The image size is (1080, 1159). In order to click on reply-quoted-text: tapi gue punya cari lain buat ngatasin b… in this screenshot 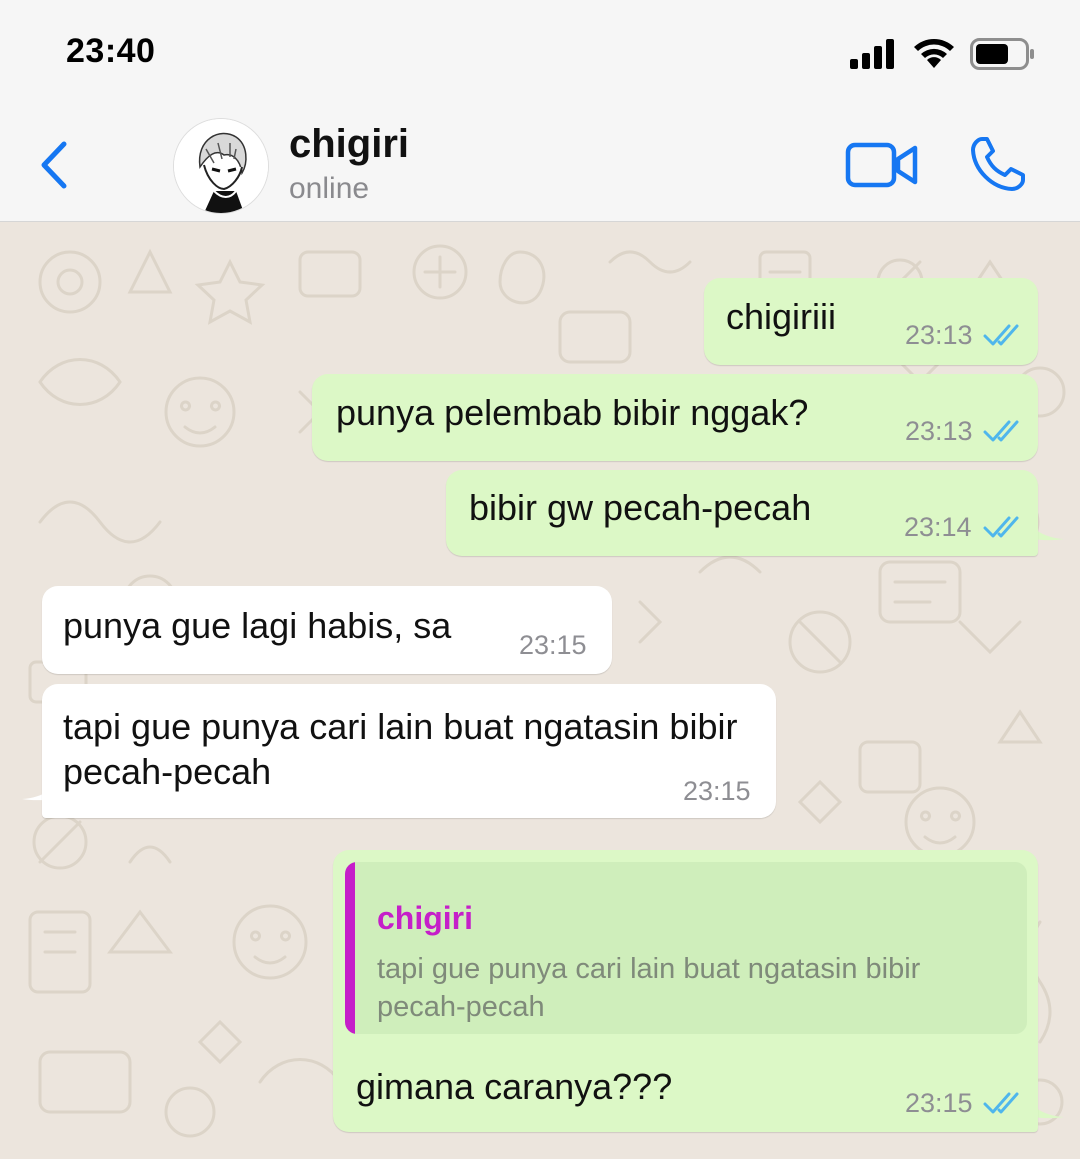, I will do `click(649, 988)`.